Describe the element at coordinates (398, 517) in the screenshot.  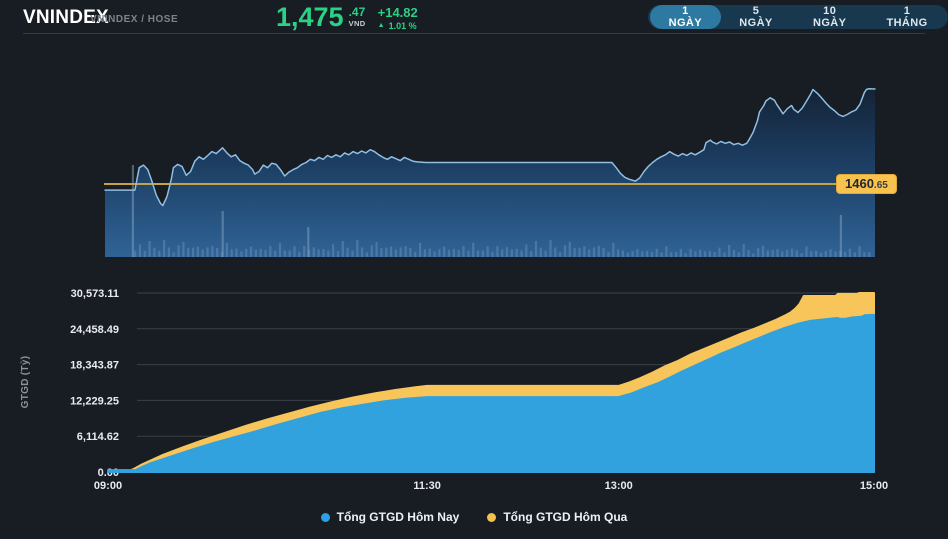
I see `legend-label: Tổng GTGD Hôm Nay` at that location.